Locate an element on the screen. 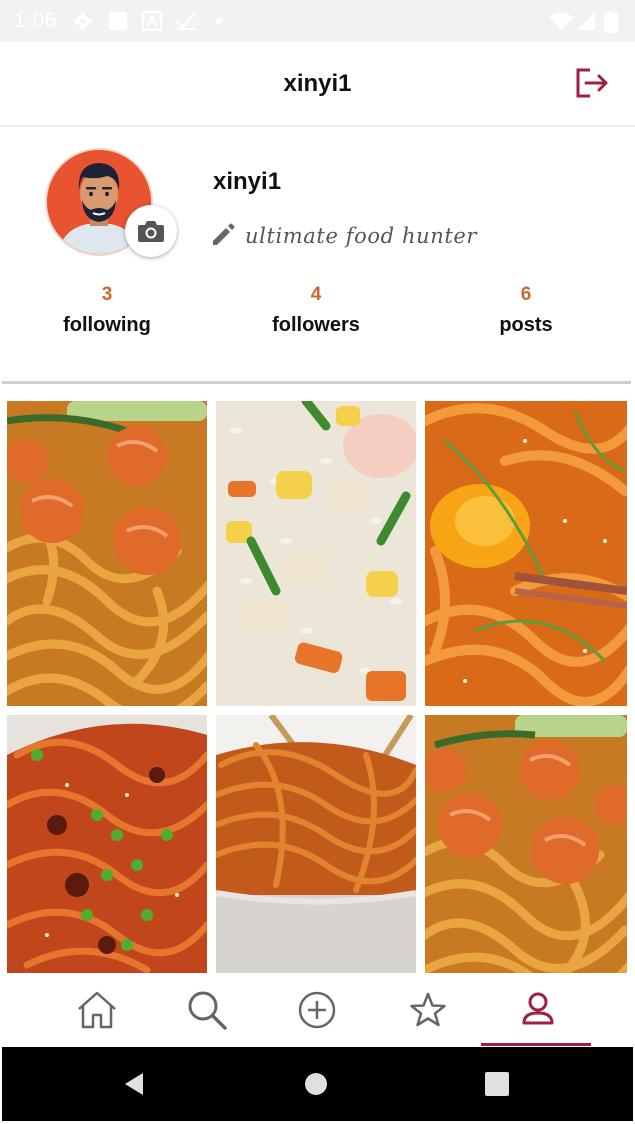 The image size is (635, 1124). system-home-button is located at coordinates (316, 1084).